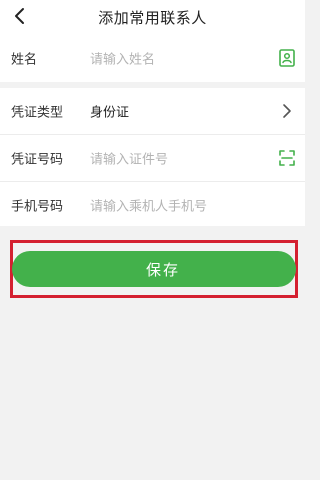 This screenshot has height=480, width=320. What do you see at coordinates (122, 58) in the screenshot?
I see `name-input: 请输入姓名` at bounding box center [122, 58].